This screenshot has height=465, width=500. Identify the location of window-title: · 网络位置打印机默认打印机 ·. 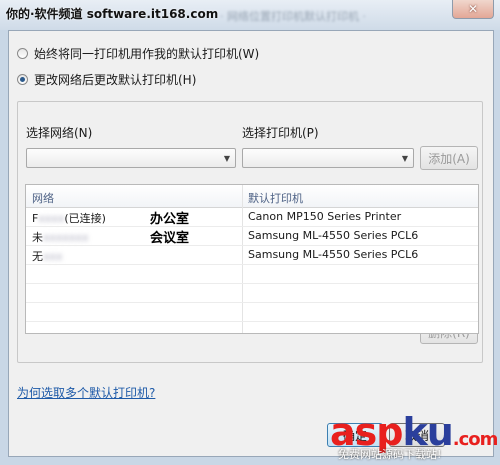
(293, 16).